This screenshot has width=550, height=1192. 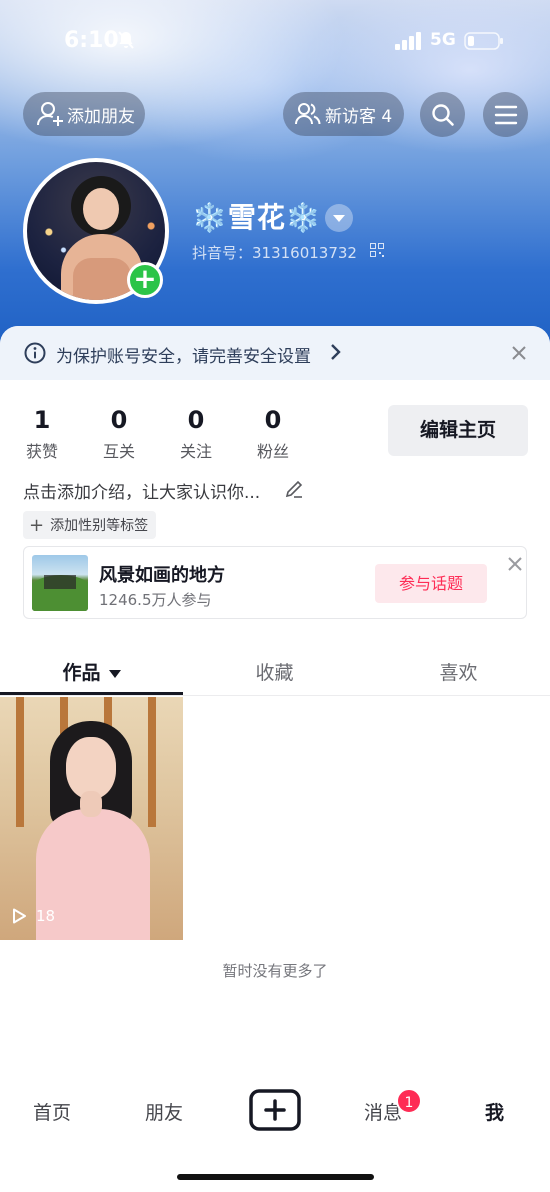 I want to click on add-friend-button: 添加朋友, so click(x=84, y=114).